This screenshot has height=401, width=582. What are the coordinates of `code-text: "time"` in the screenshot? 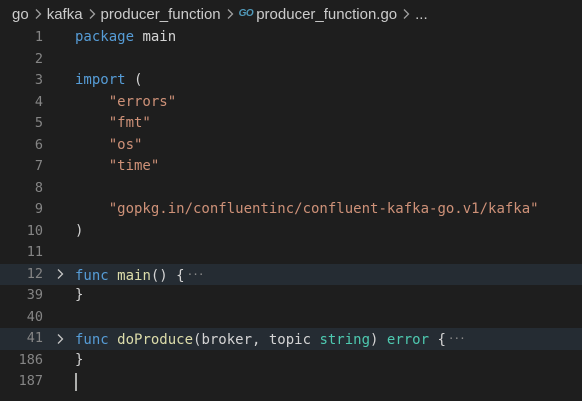 It's located at (117, 167).